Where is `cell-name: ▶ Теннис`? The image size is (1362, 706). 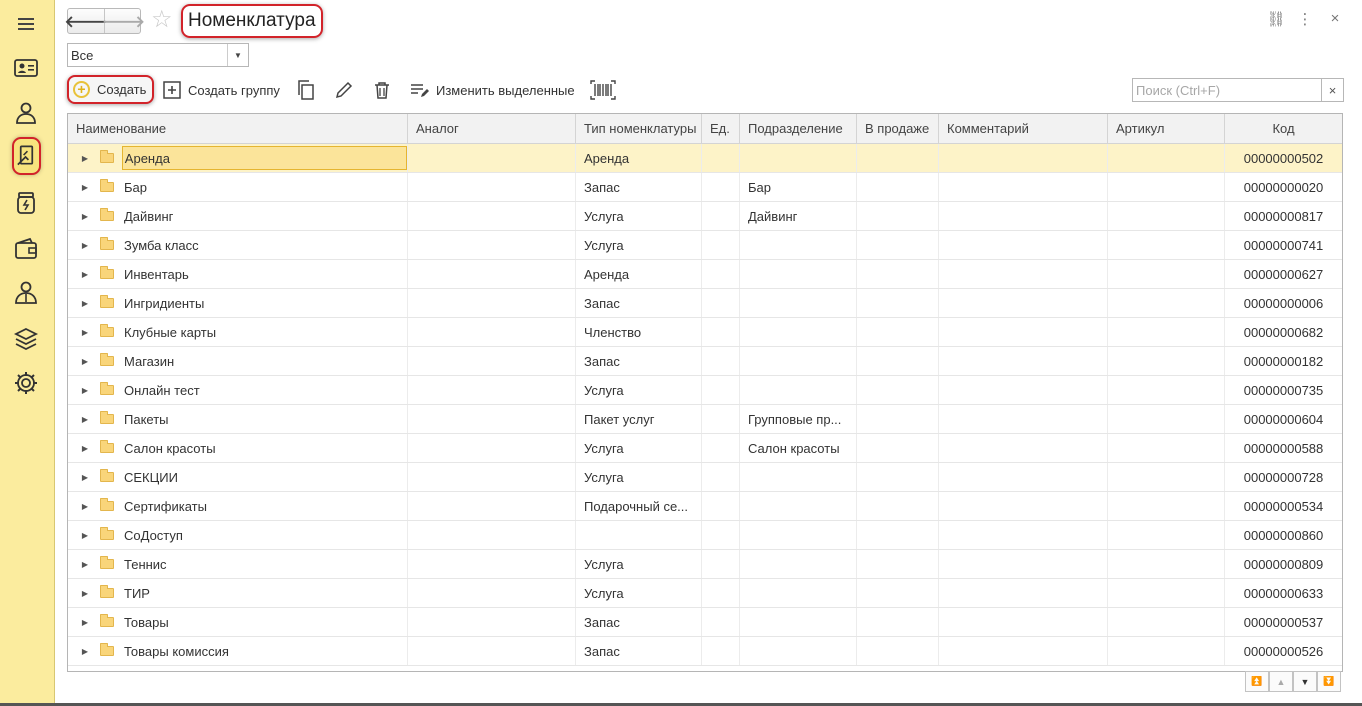
cell-name: ▶ Теннис is located at coordinates (238, 564).